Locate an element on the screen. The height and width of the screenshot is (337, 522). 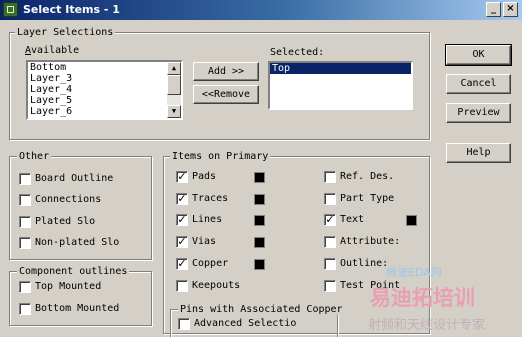
watermark-tagline: 射频和天线设计专家 is located at coordinates (427, 325).